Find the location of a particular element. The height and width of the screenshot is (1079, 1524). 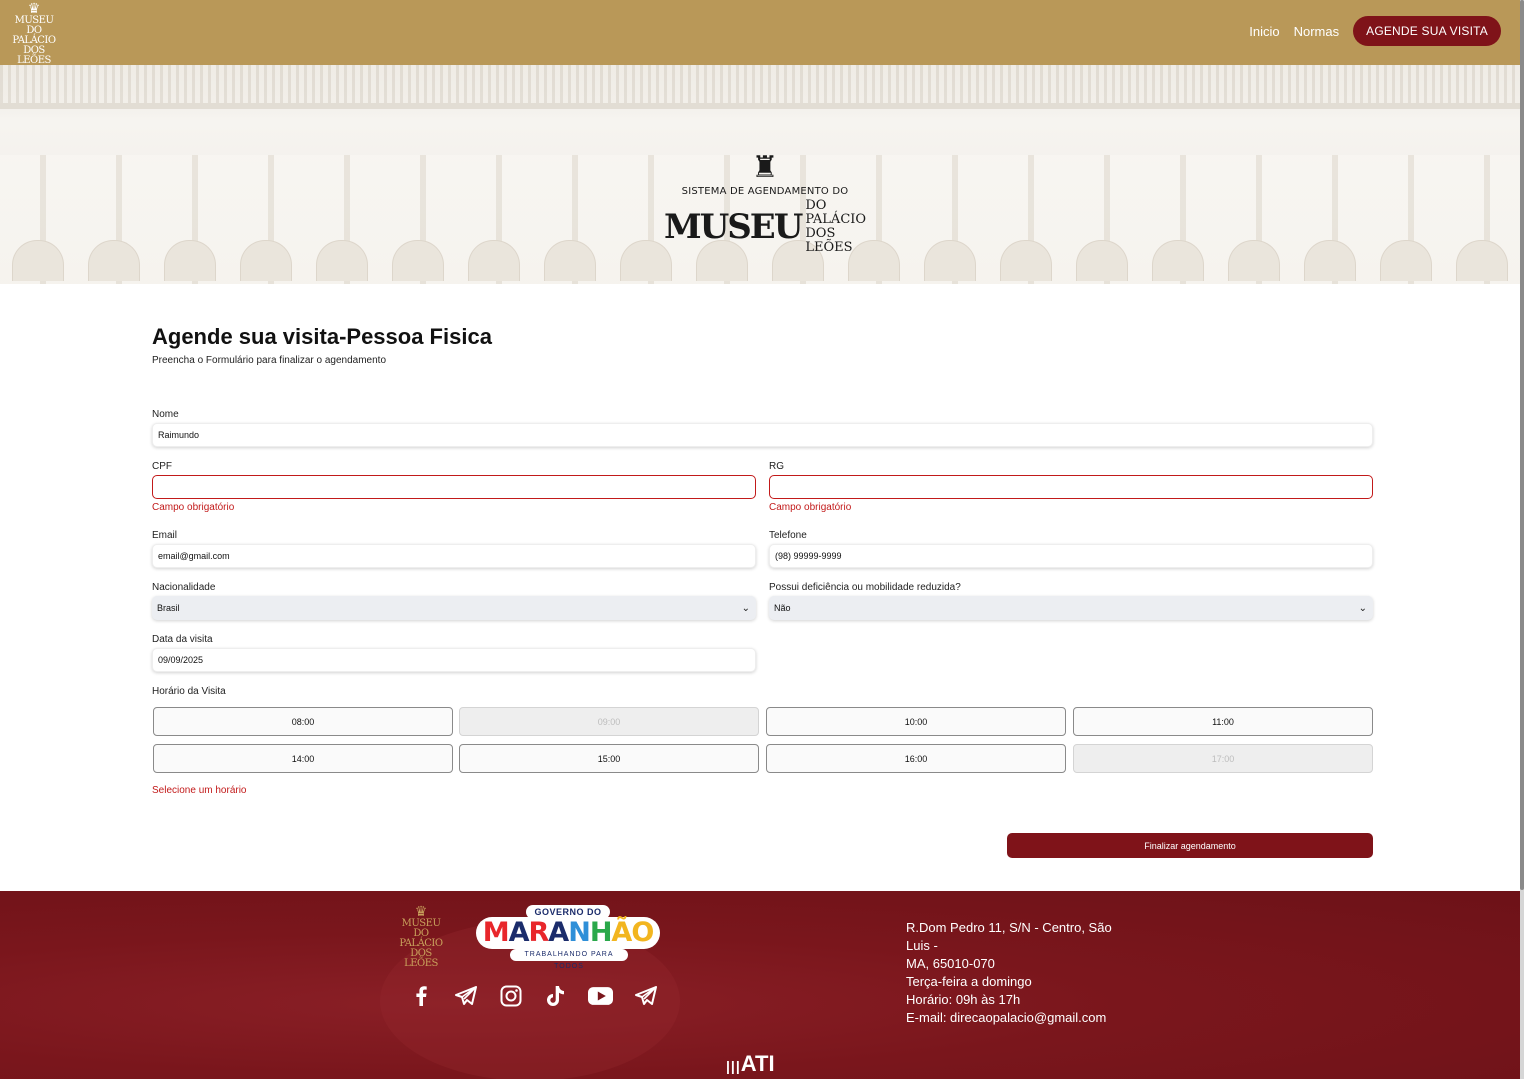

lion-emblem-icon: ♜ is located at coordinates (765, 167).